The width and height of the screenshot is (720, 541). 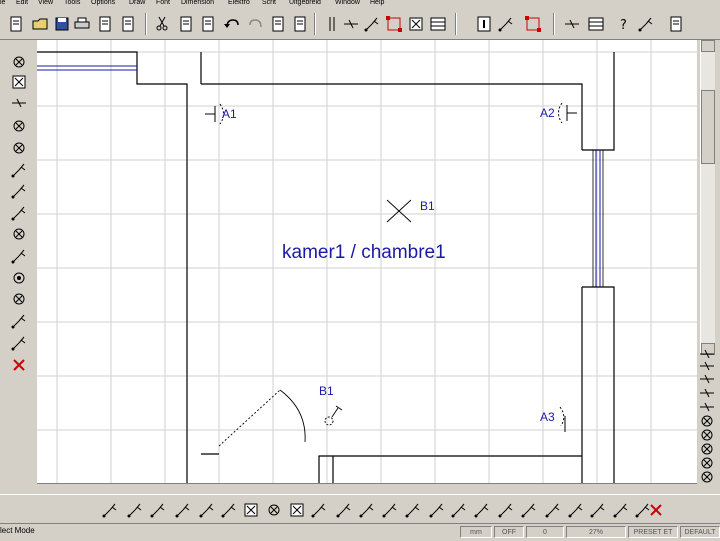 What do you see at coordinates (19, 103) in the screenshot?
I see `wall-icon` at bounding box center [19, 103].